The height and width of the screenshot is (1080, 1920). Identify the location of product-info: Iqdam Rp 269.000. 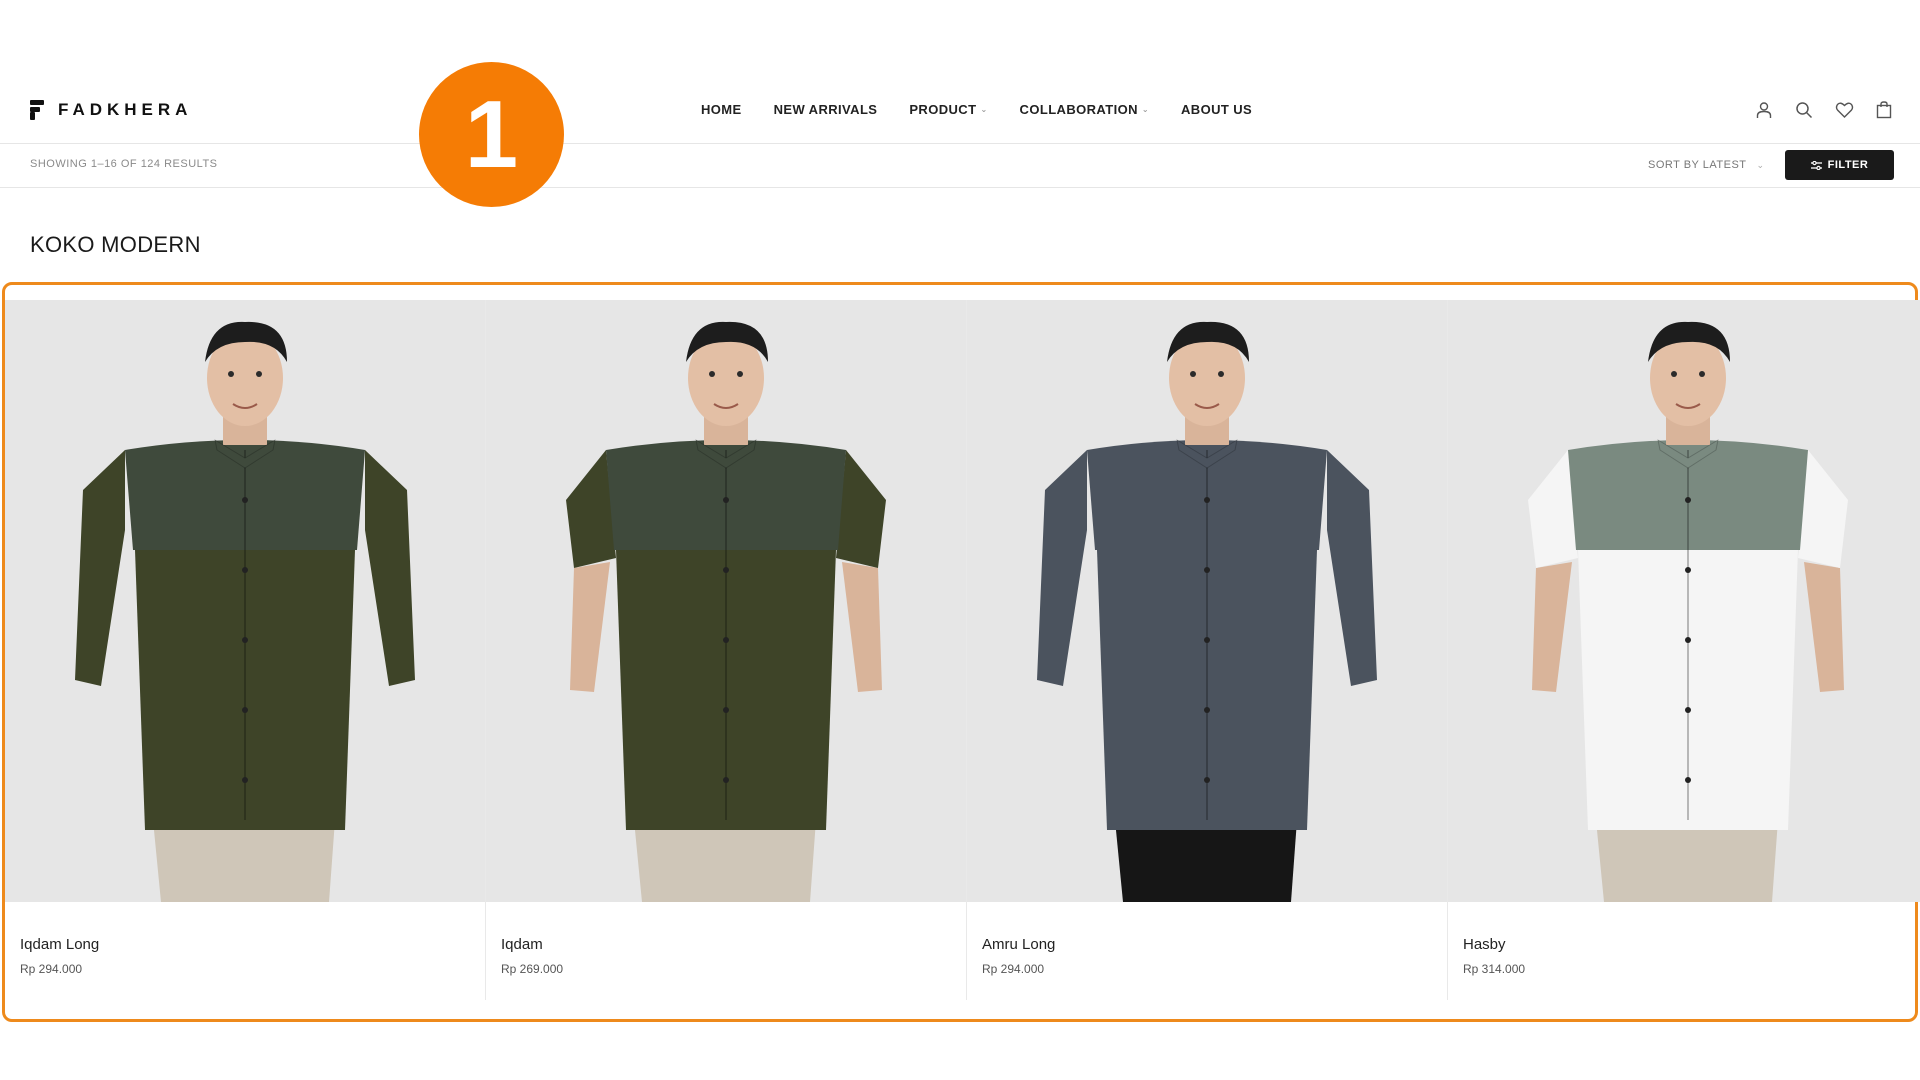
(726, 939).